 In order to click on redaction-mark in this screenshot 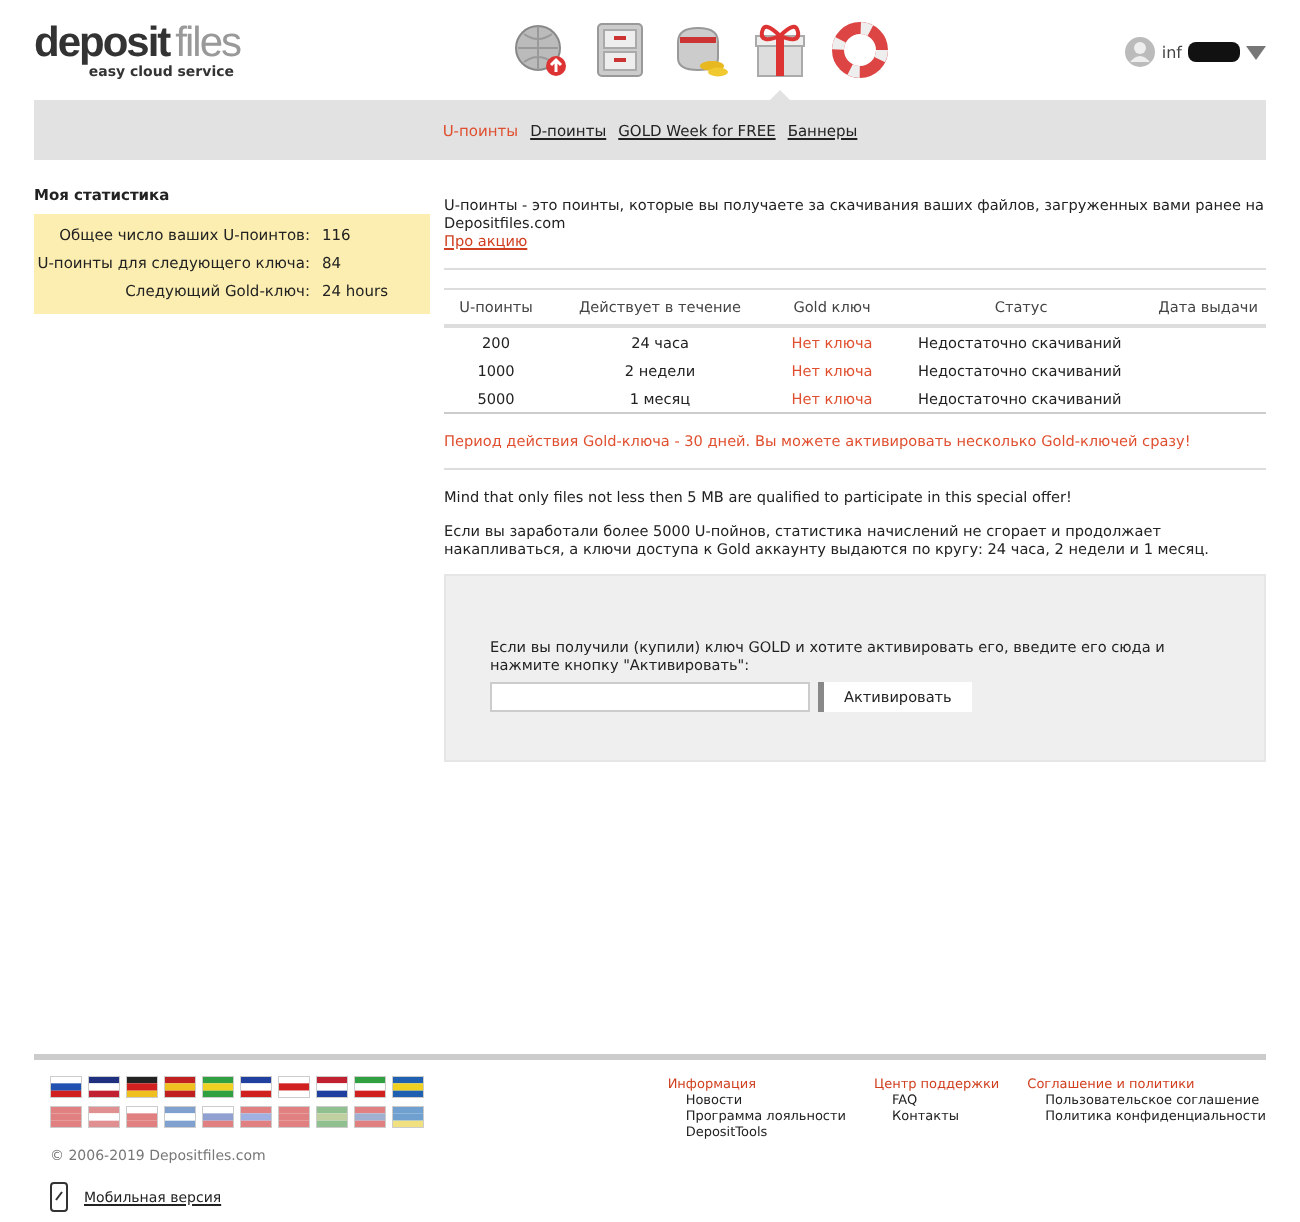, I will do `click(1214, 52)`.